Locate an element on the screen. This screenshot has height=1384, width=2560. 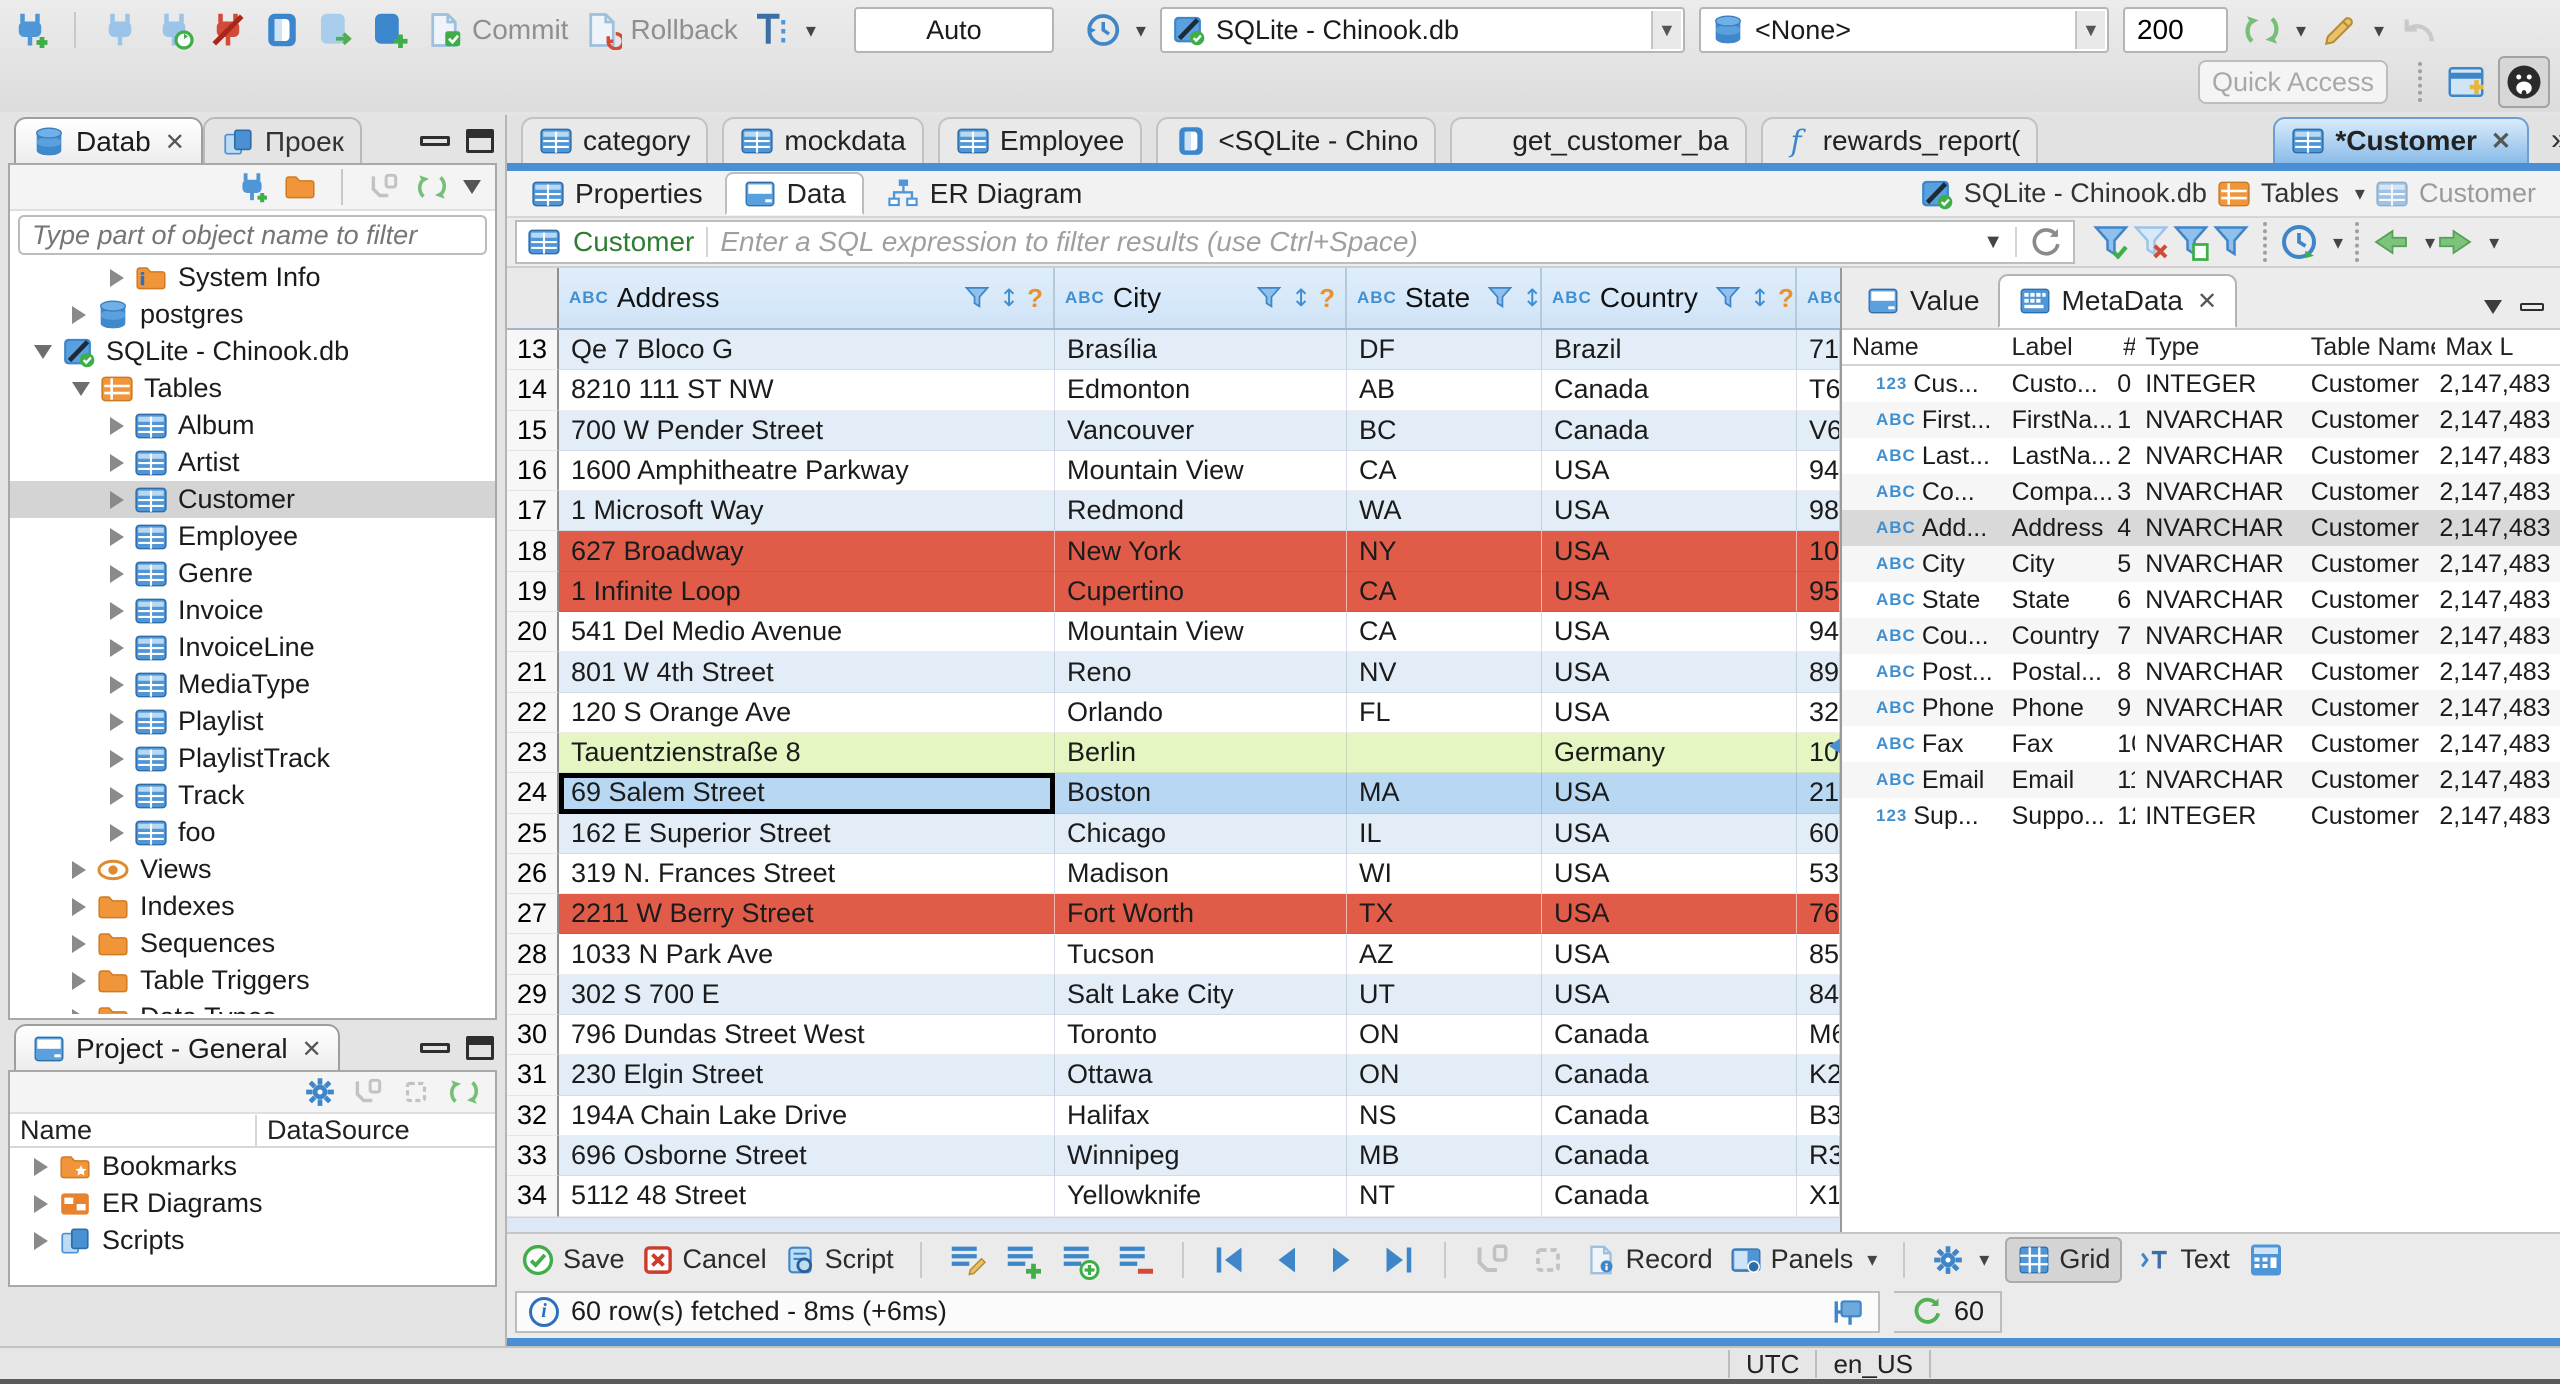
cell: Qe 7 Bloco G is located at coordinates (807, 350).